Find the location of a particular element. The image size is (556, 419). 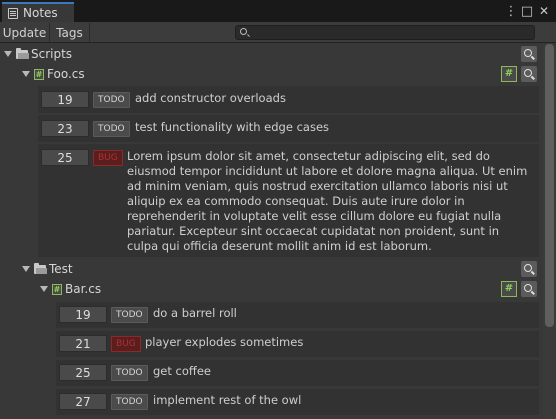

note-item: 19 TODO do a barrel roll is located at coordinates (297, 315).